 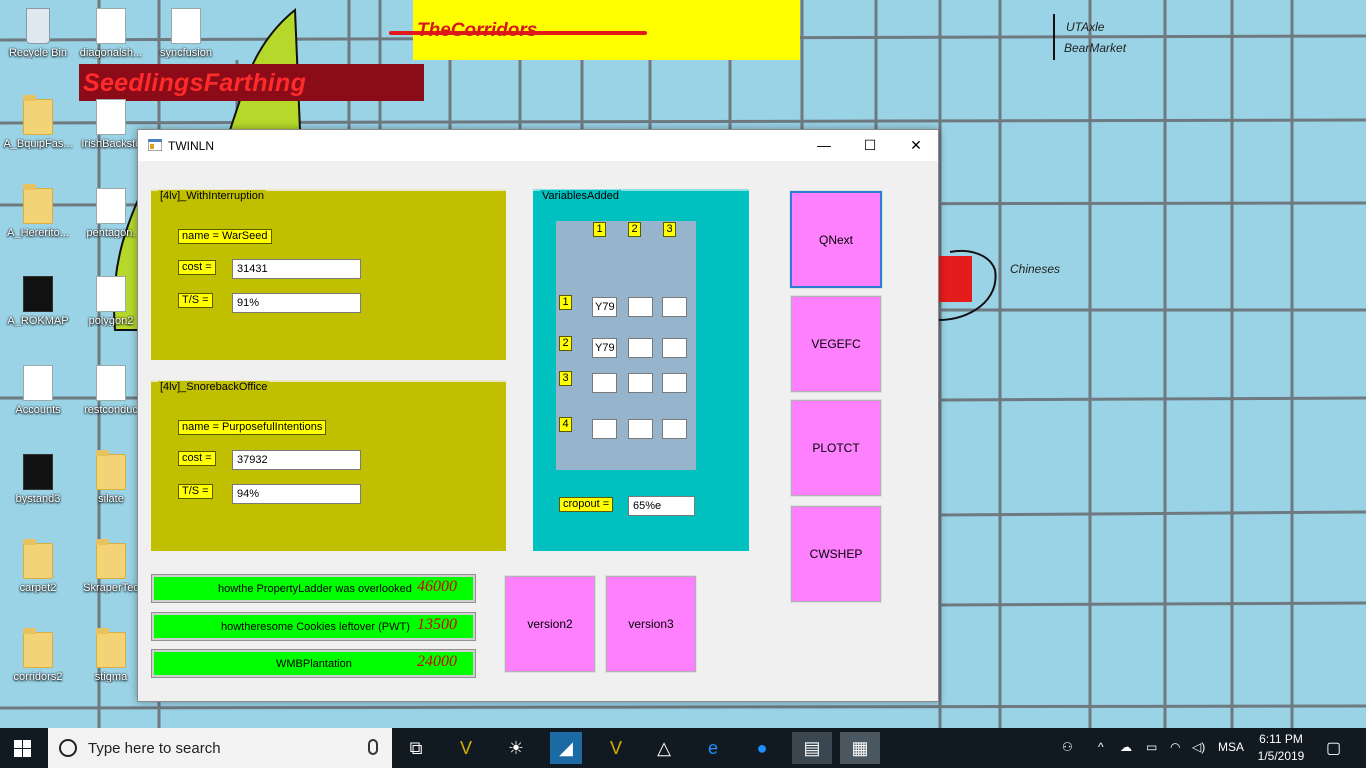 What do you see at coordinates (916, 145) in the screenshot?
I see `close-button: ✕` at bounding box center [916, 145].